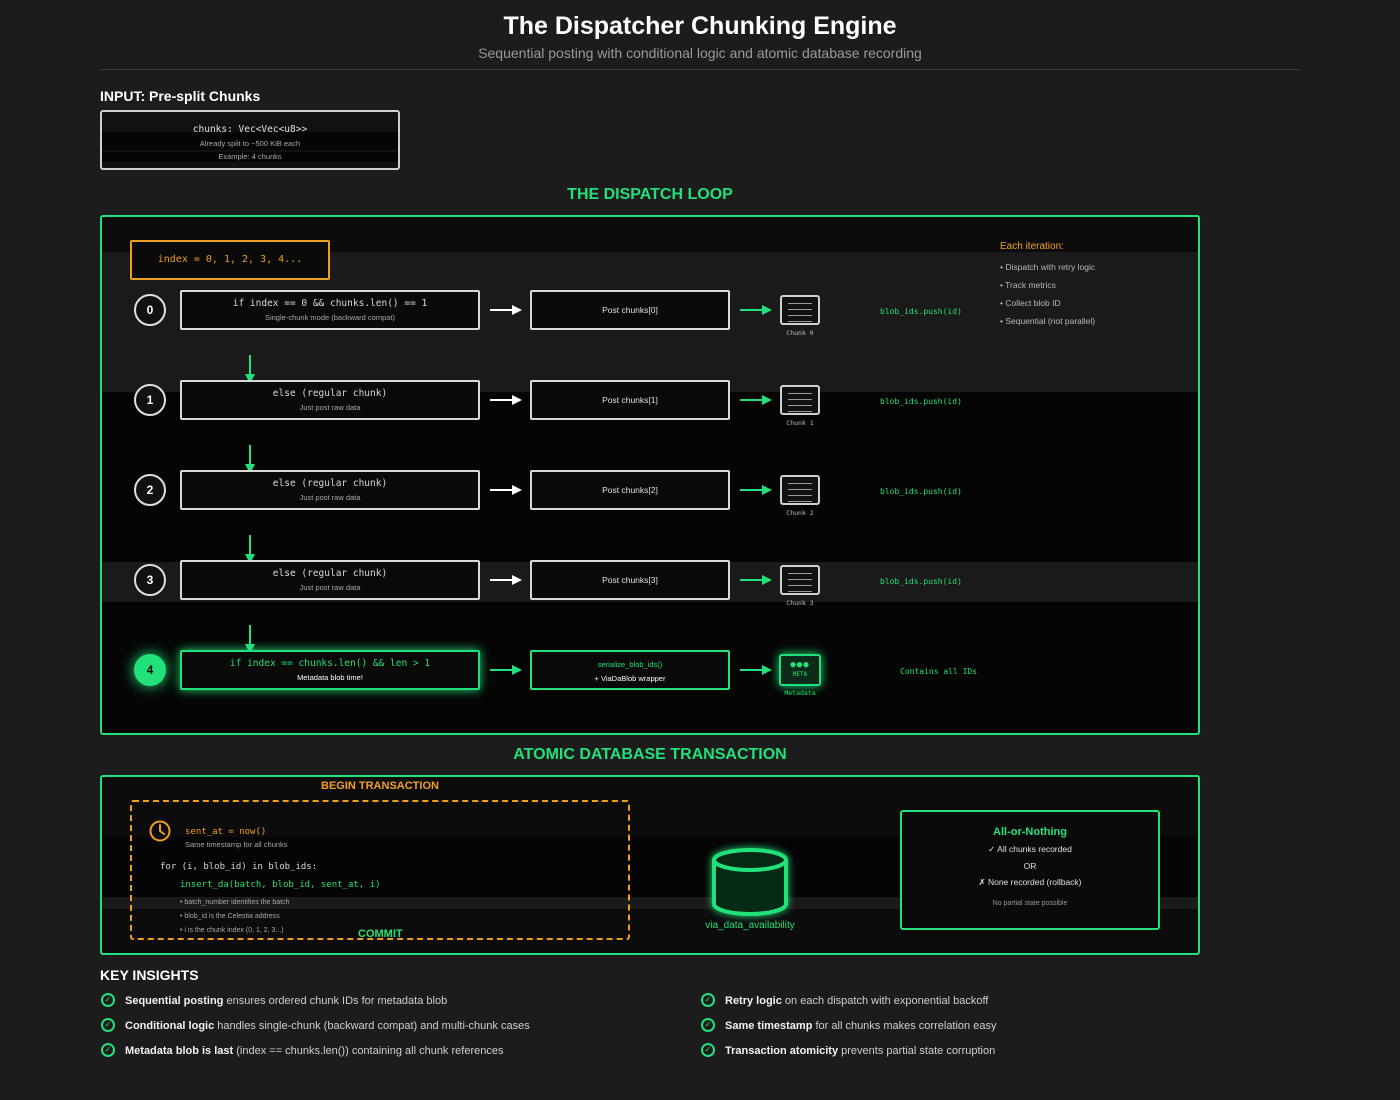 The image size is (1400, 1100). Describe the element at coordinates (150, 310) in the screenshot. I see `step-number: 0` at that location.